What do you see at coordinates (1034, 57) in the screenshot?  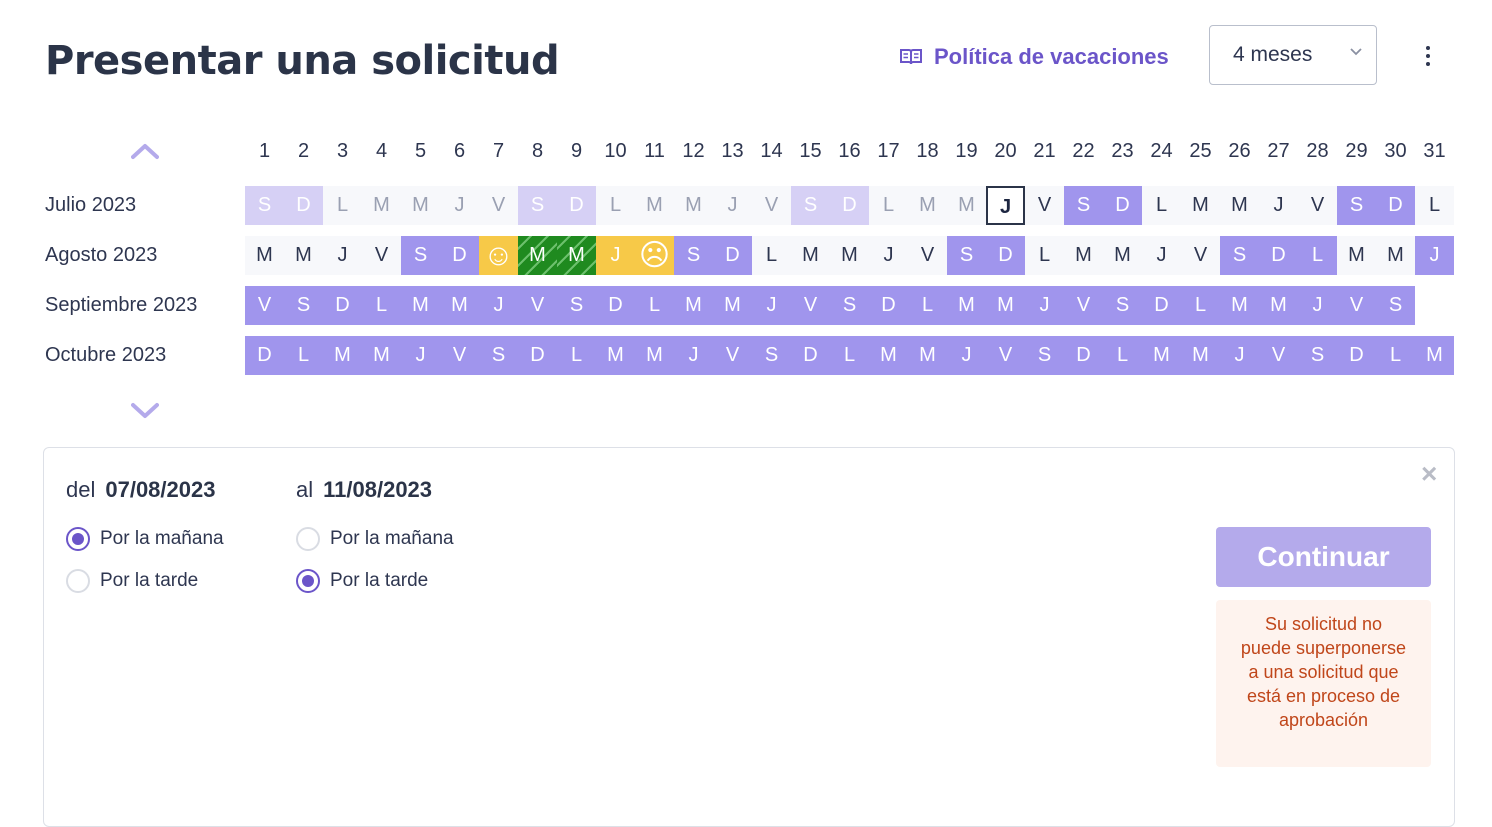 I see `vacation-policy-link: Política de vacaciones` at bounding box center [1034, 57].